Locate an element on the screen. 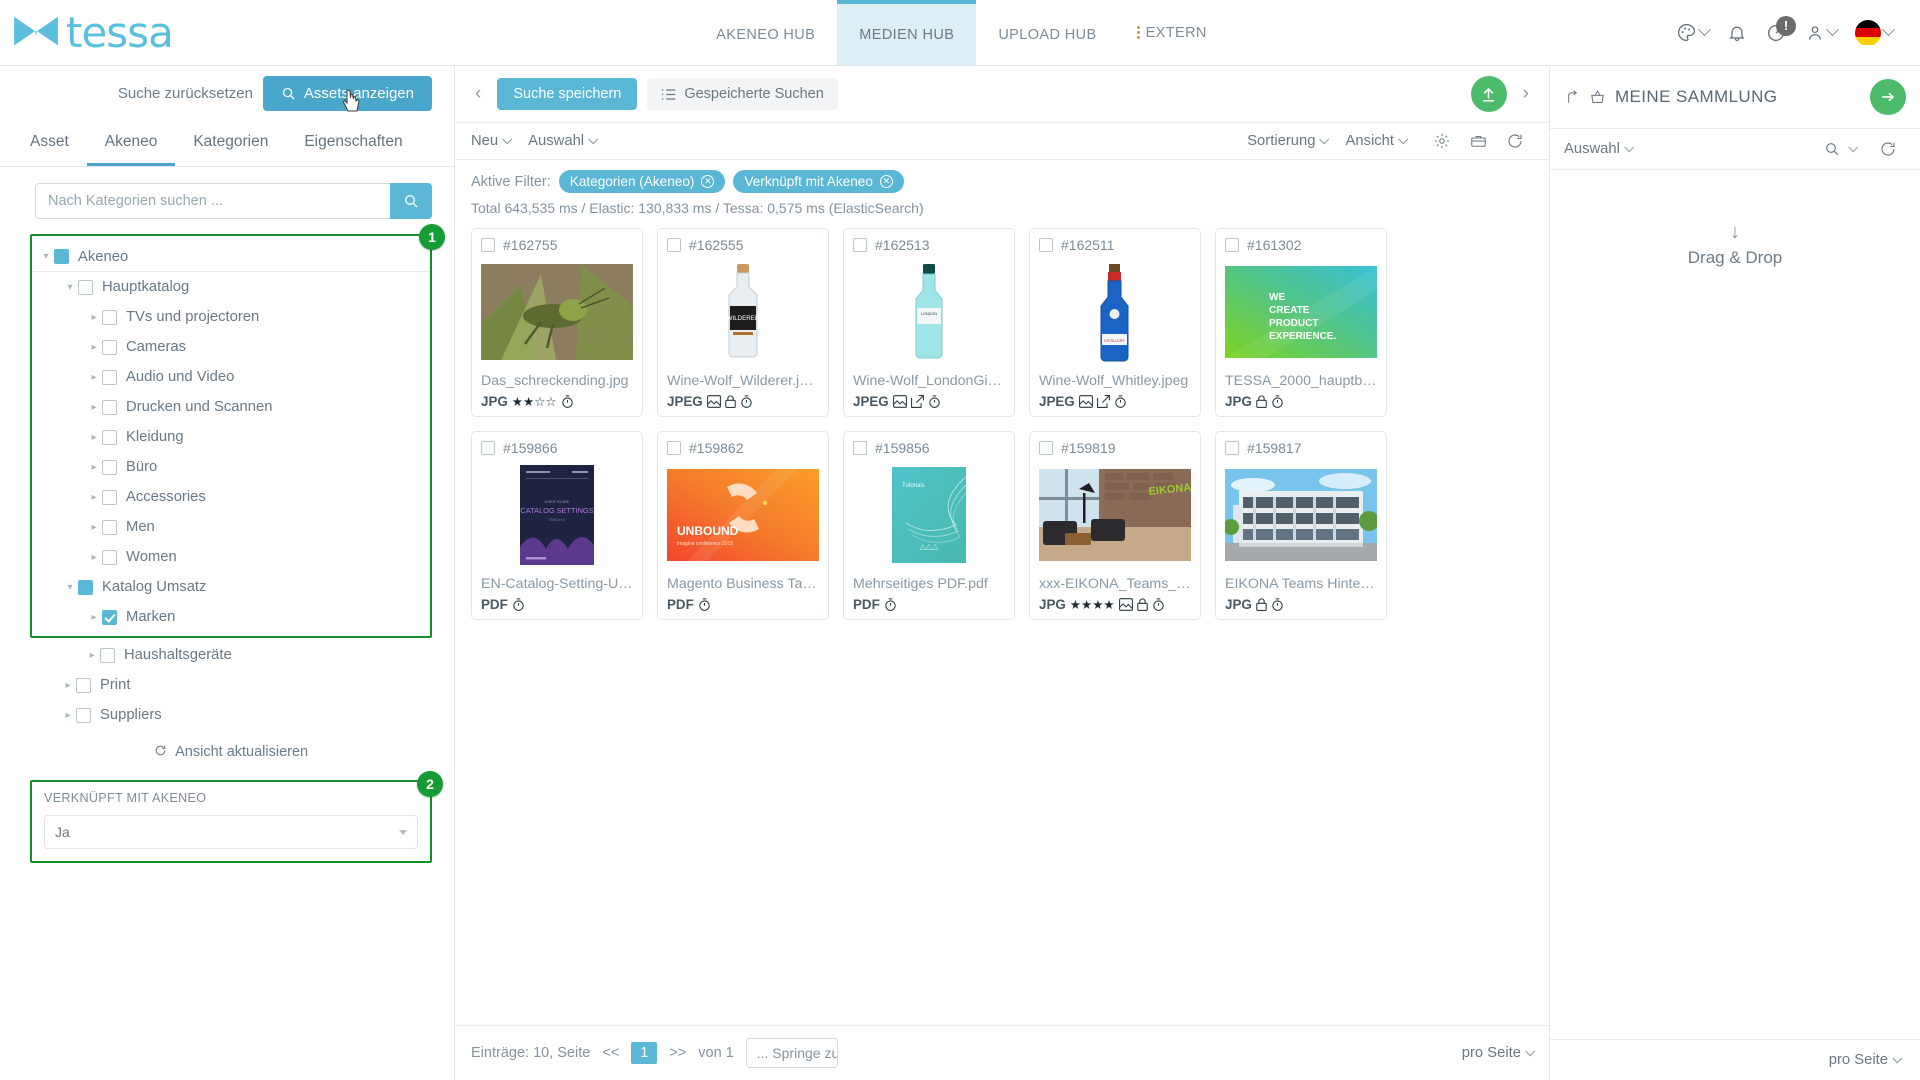 The height and width of the screenshot is (1080, 1920). tree-node: ▸ Büro is located at coordinates (231, 467).